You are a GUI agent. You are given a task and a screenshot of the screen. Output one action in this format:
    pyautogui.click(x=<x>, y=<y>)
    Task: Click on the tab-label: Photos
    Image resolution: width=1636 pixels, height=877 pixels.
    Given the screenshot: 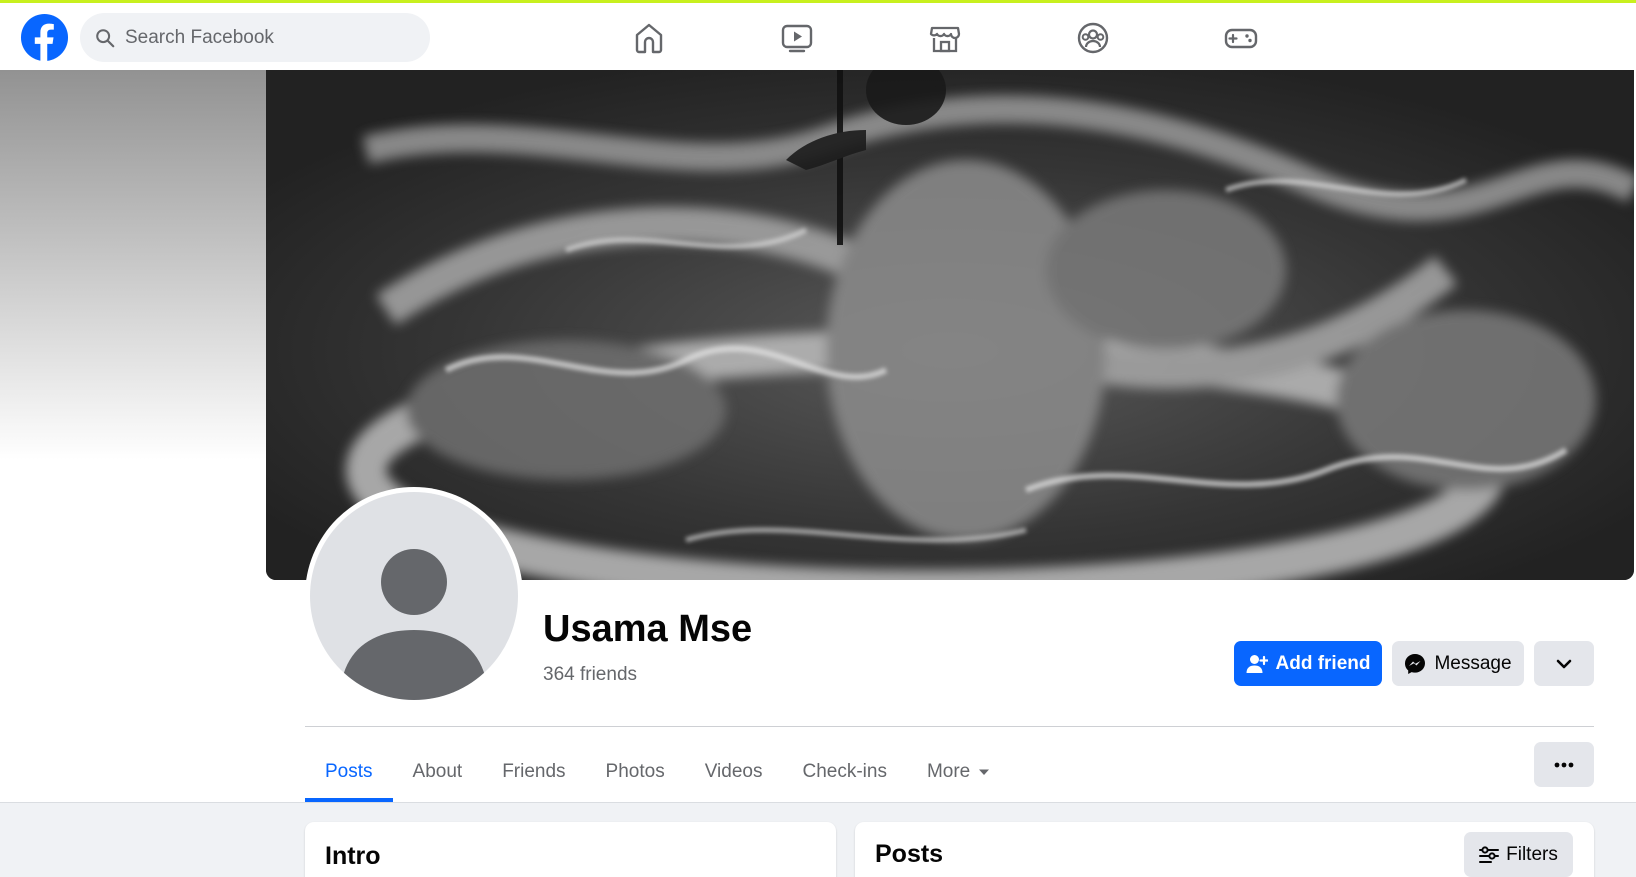 What is the action you would take?
    pyautogui.click(x=635, y=771)
    